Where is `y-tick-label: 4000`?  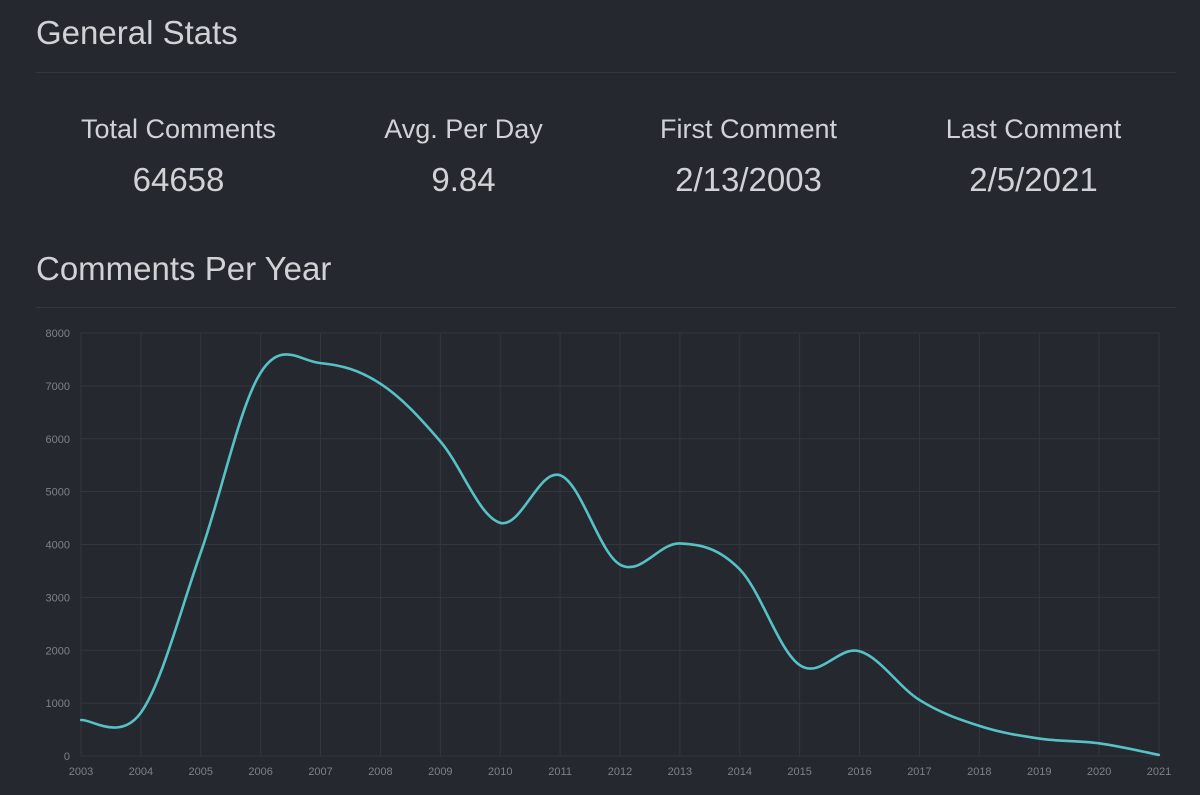 y-tick-label: 4000 is located at coordinates (58, 546).